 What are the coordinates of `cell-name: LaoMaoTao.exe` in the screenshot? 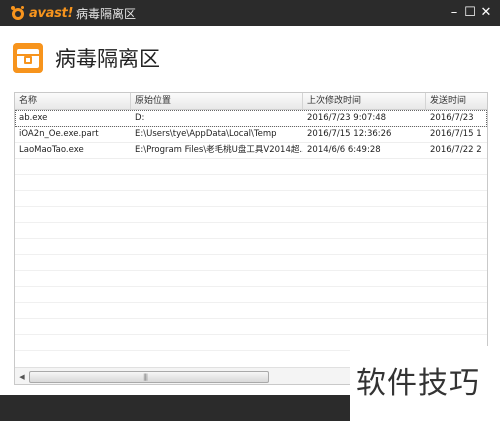 It's located at (51, 150).